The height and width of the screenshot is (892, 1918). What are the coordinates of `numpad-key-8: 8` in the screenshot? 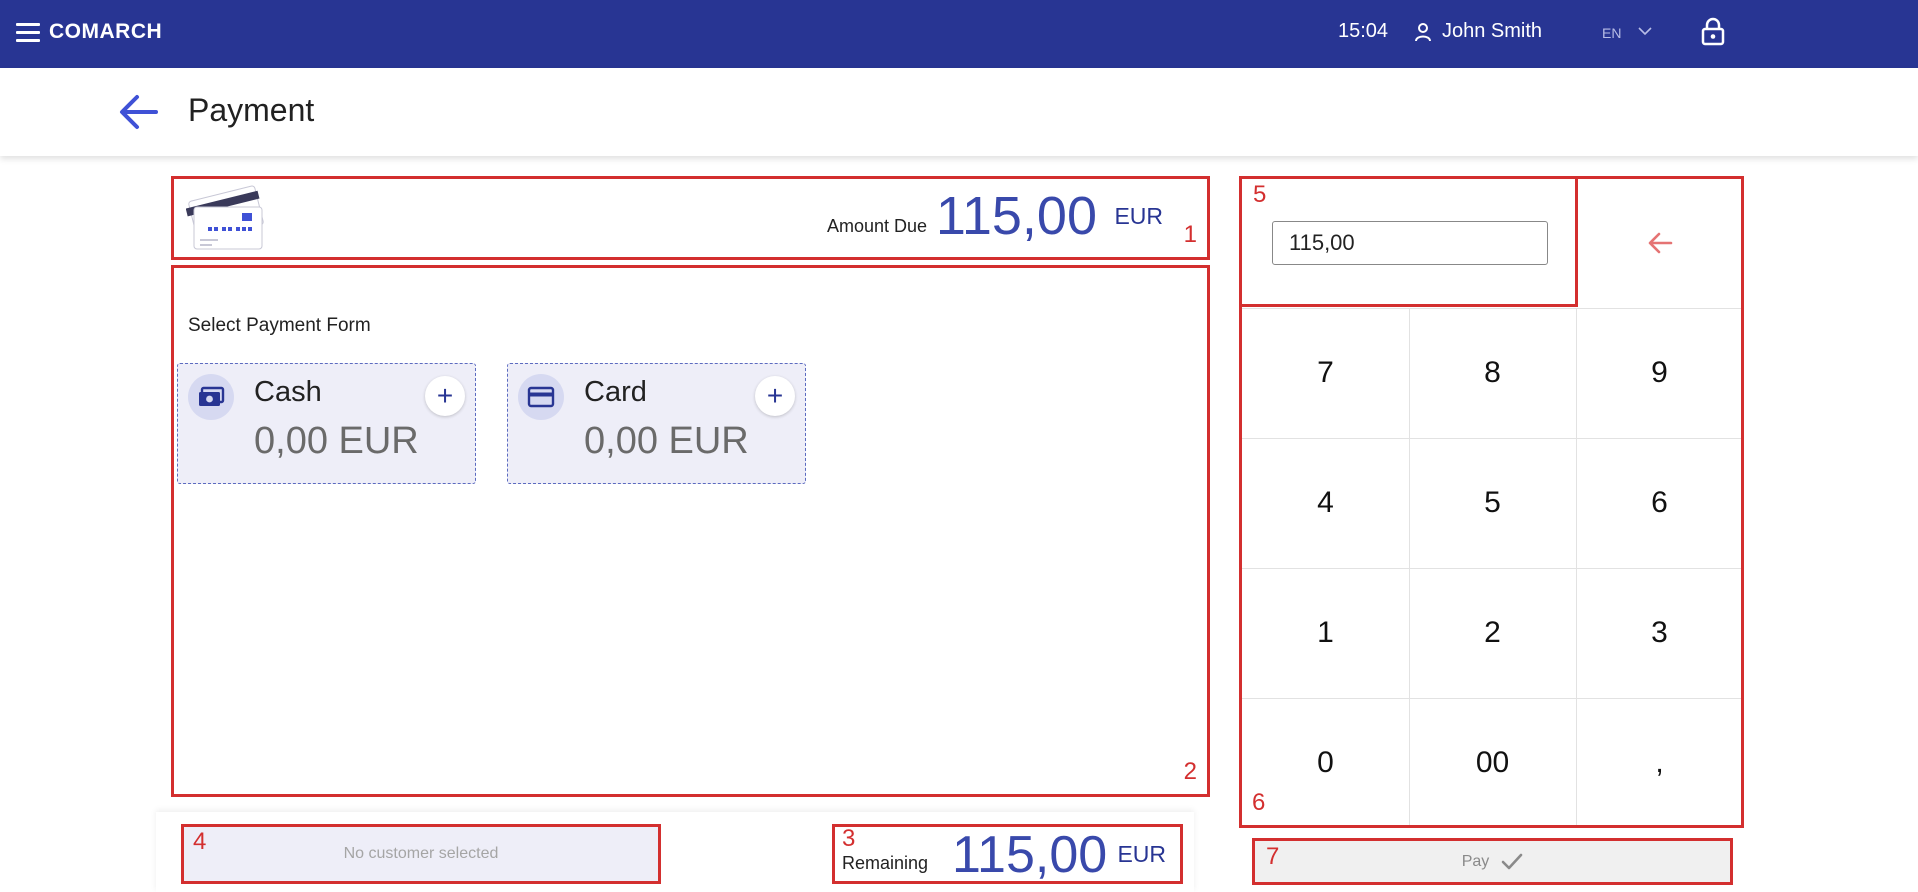 It's located at (1492, 373).